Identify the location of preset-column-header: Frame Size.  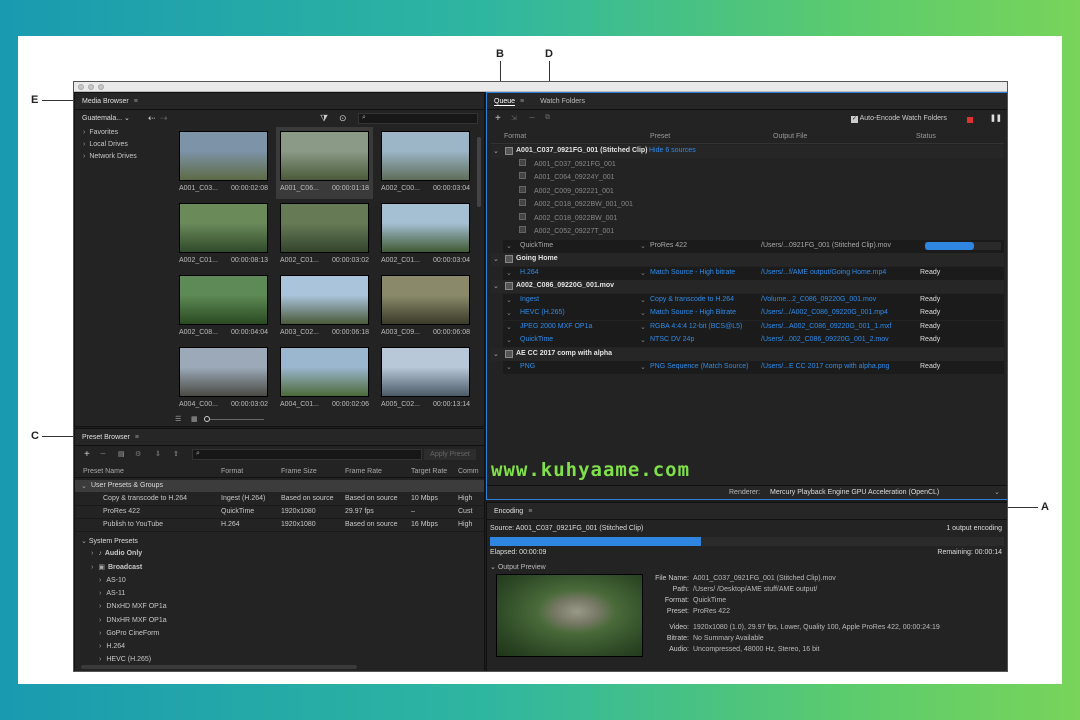
(299, 471).